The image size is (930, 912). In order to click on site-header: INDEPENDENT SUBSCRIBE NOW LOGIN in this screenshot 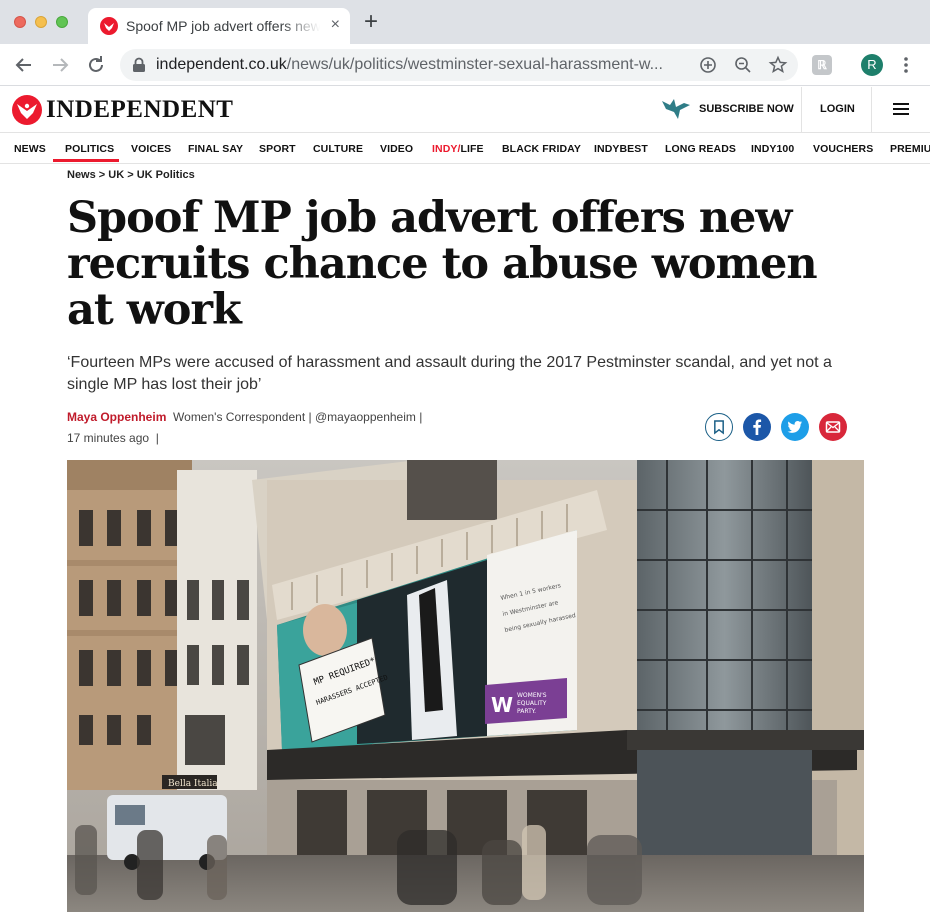, I will do `click(465, 110)`.